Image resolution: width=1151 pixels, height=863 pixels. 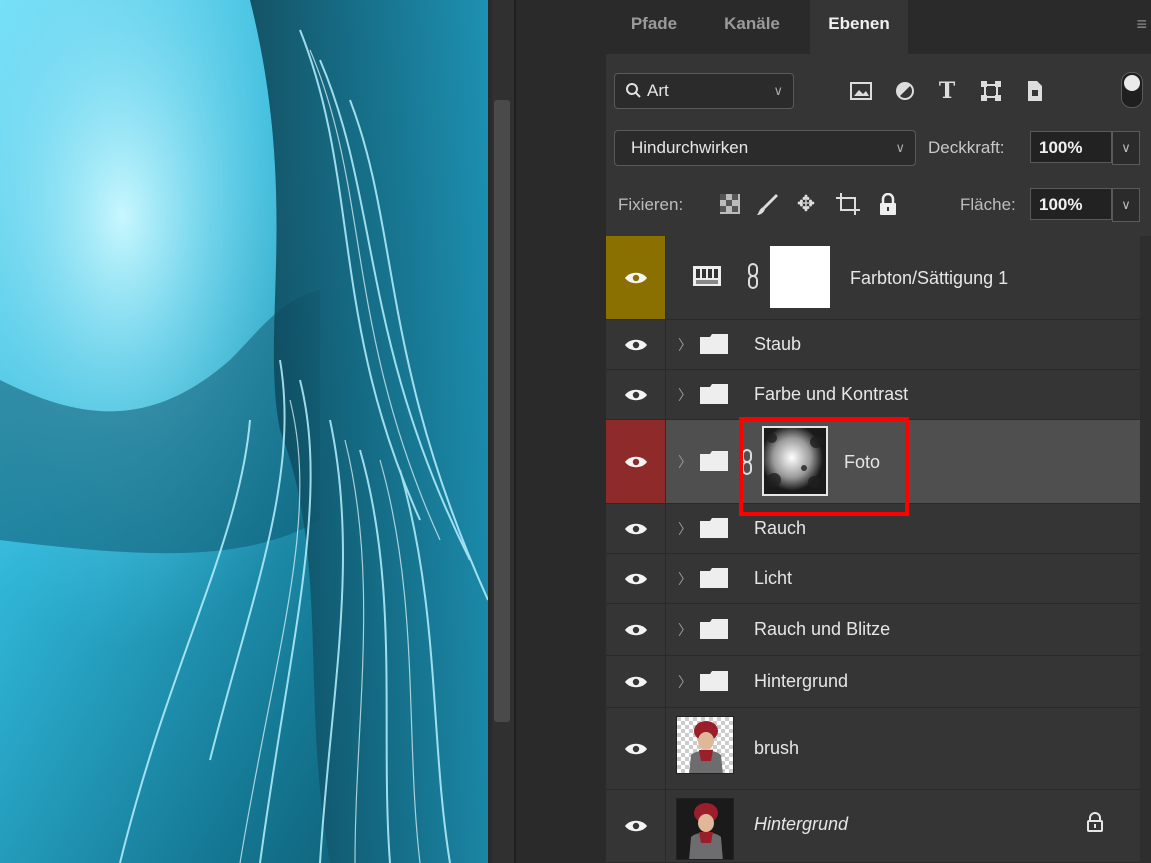 I want to click on layer-name: Staub, so click(x=777, y=344).